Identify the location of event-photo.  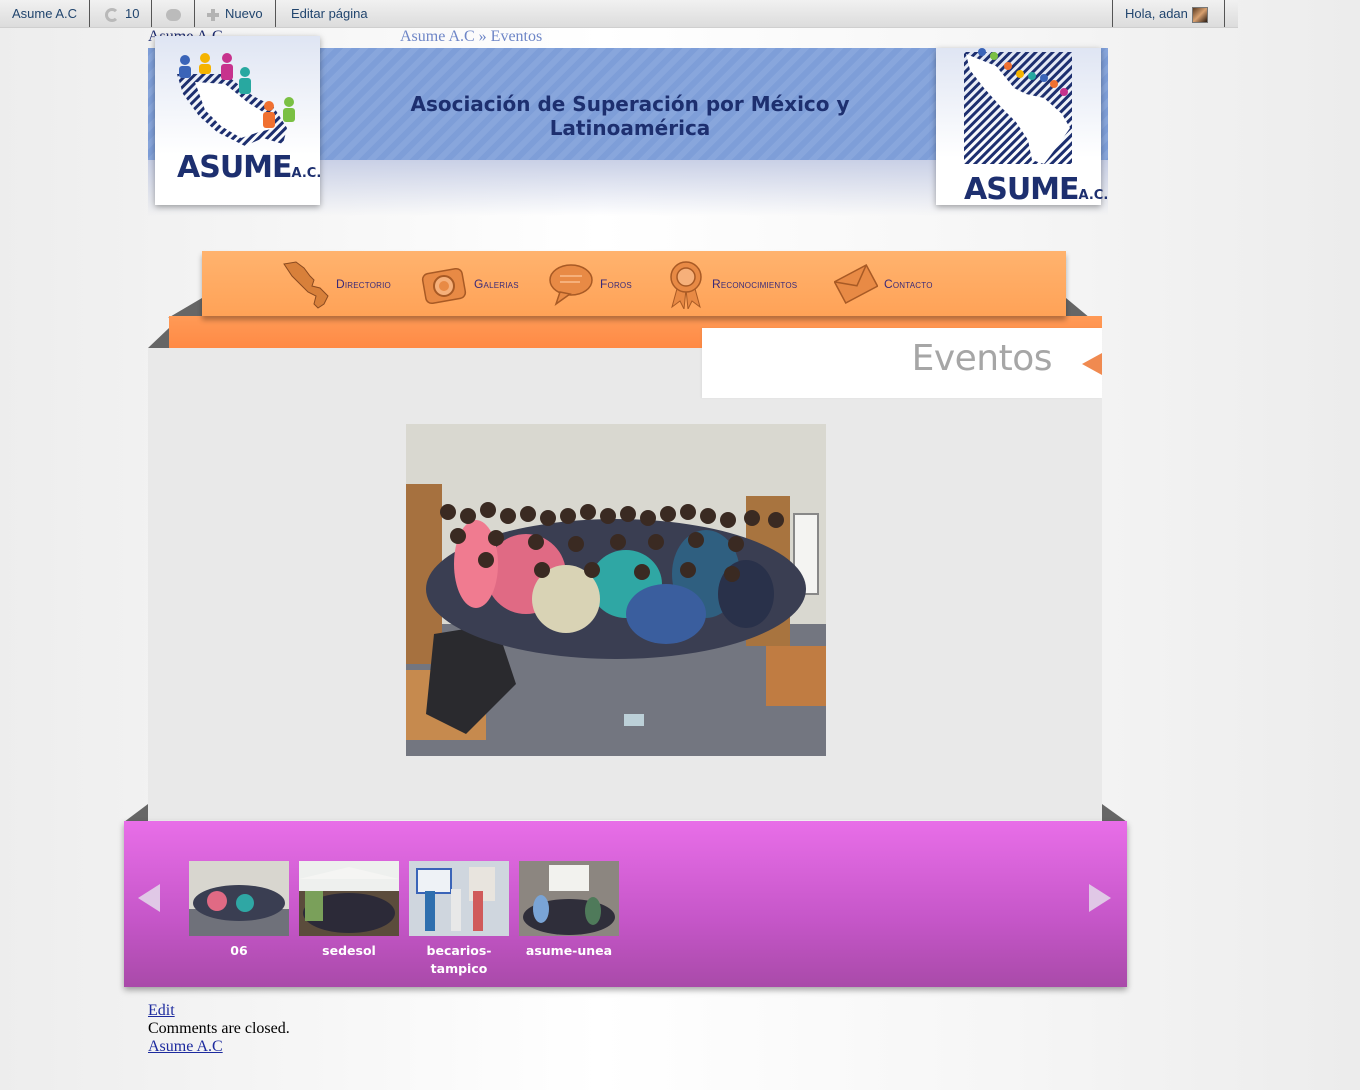
(616, 590).